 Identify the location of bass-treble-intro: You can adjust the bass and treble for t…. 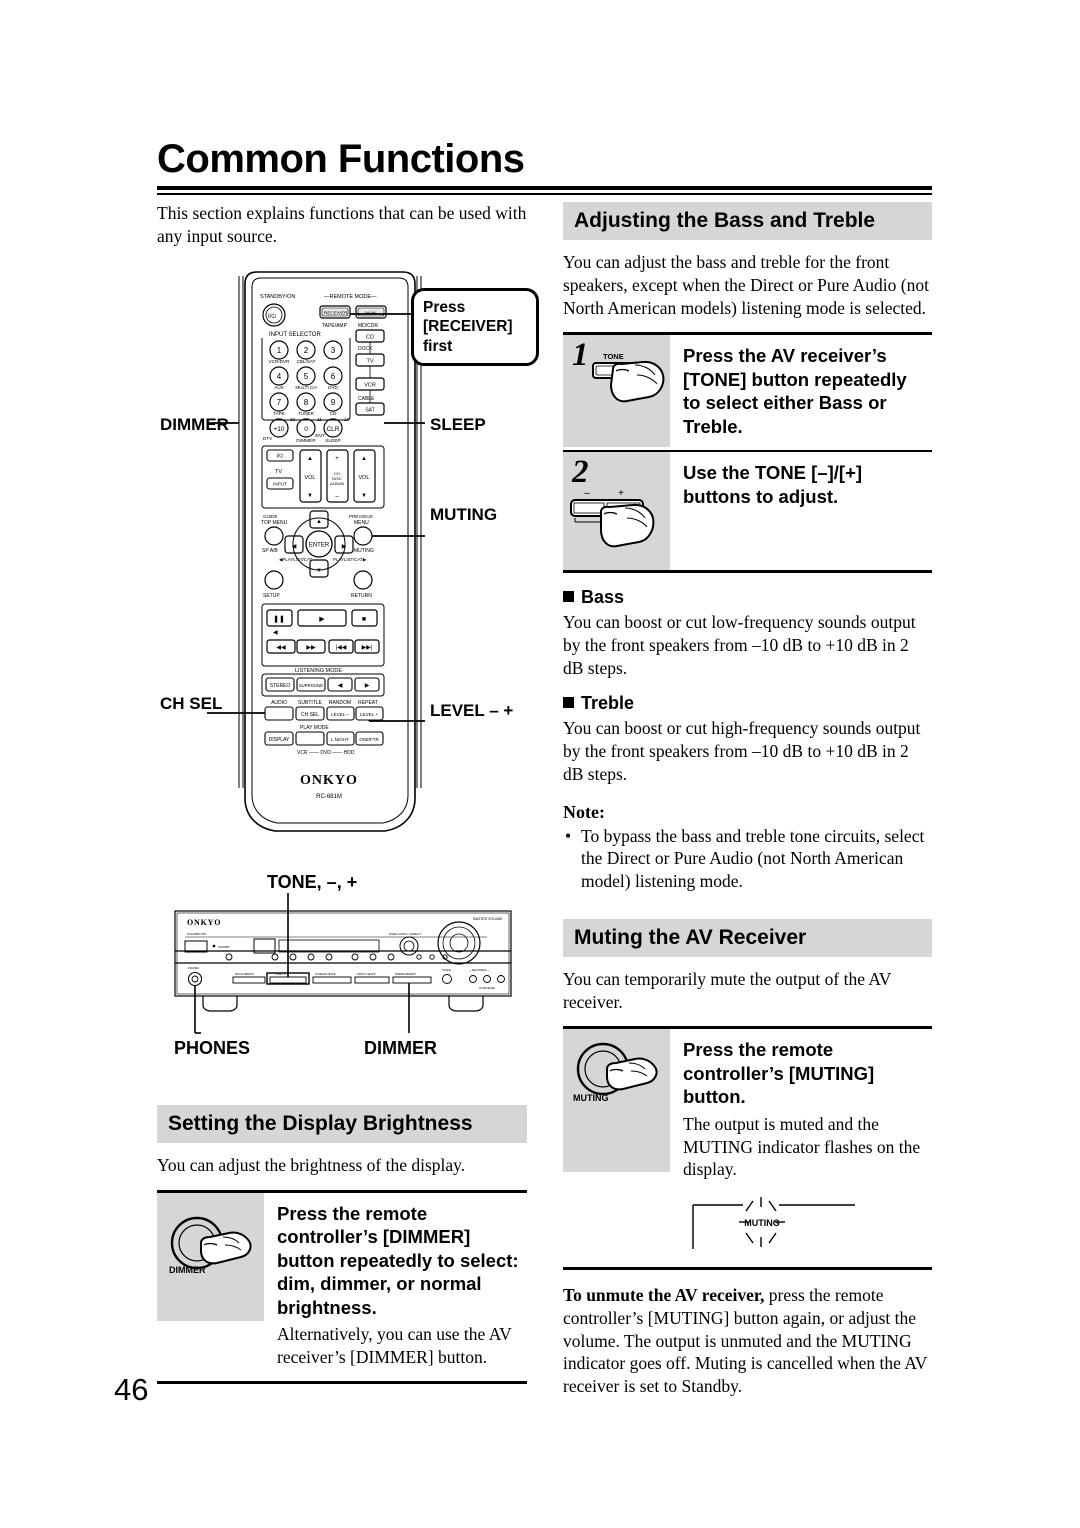
(746, 285).